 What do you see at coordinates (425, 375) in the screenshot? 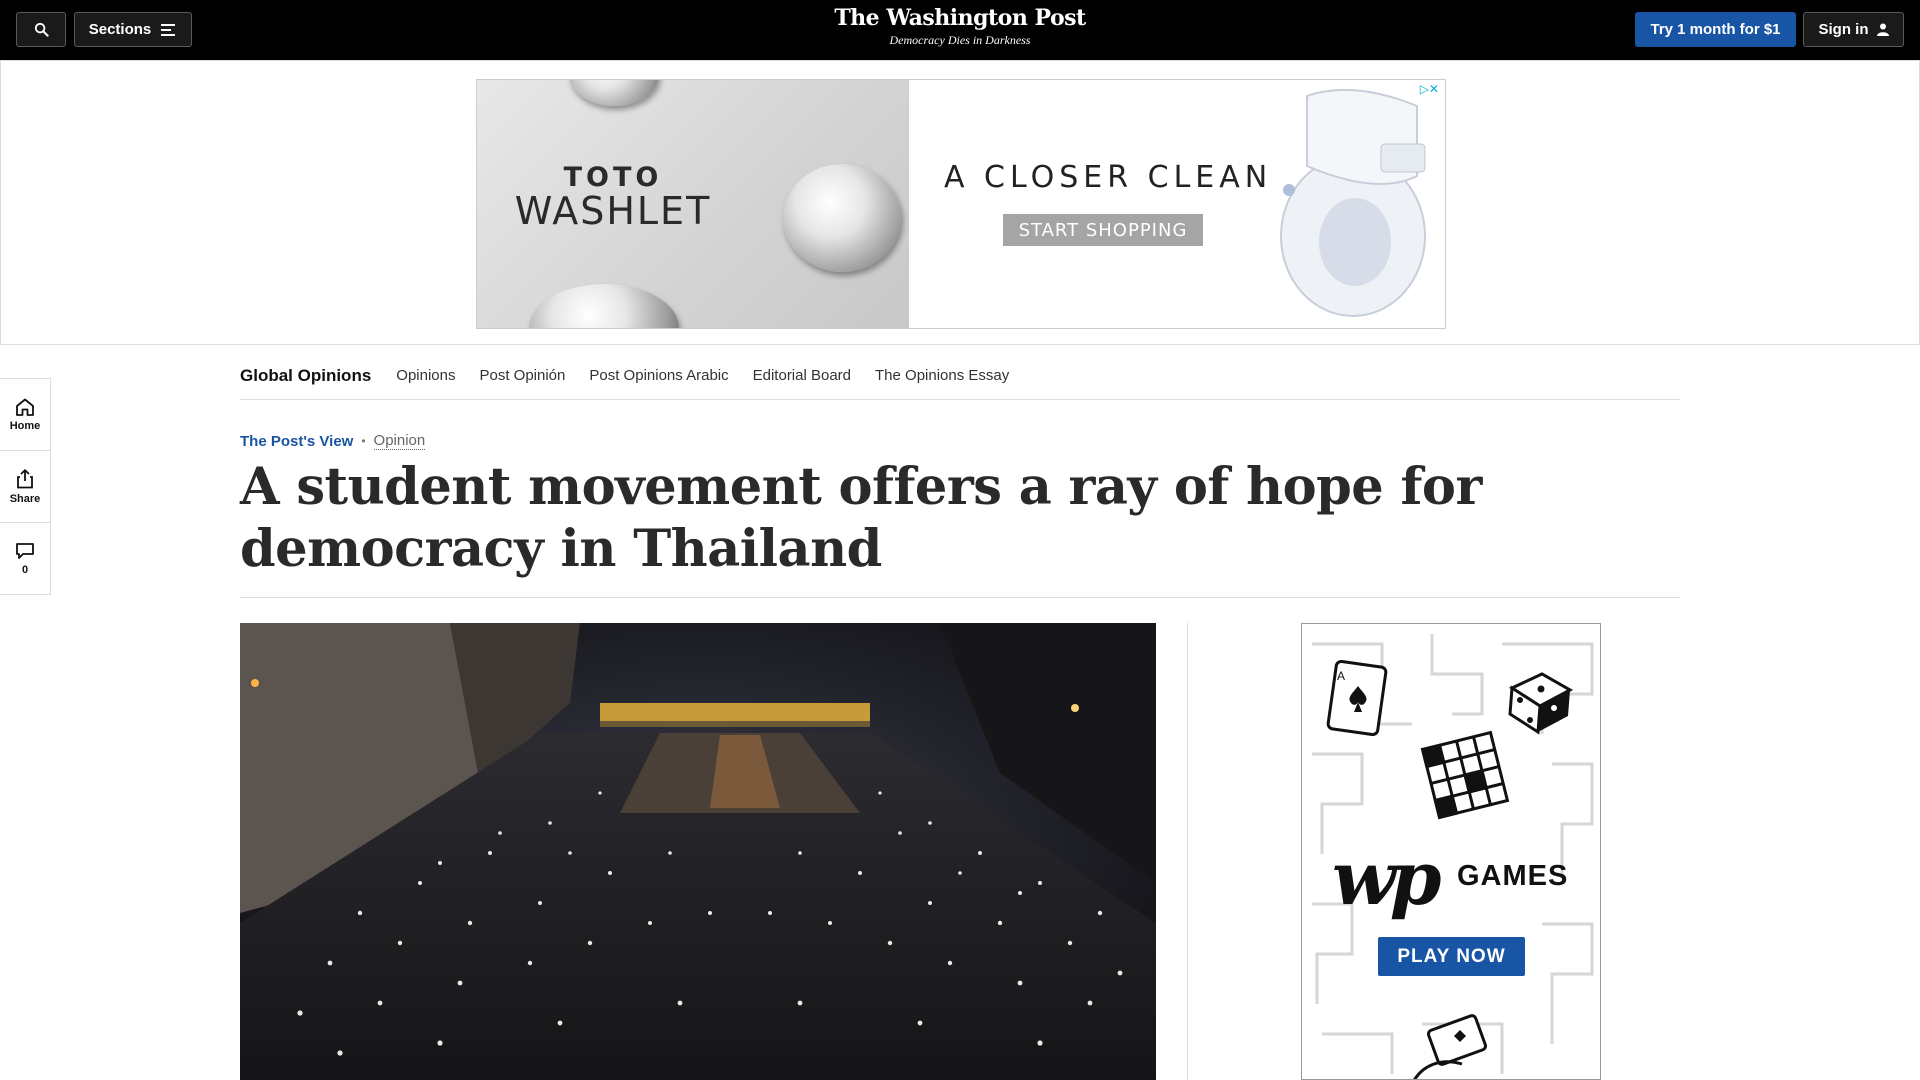
I see `subnav-item-opinions: Opinions` at bounding box center [425, 375].